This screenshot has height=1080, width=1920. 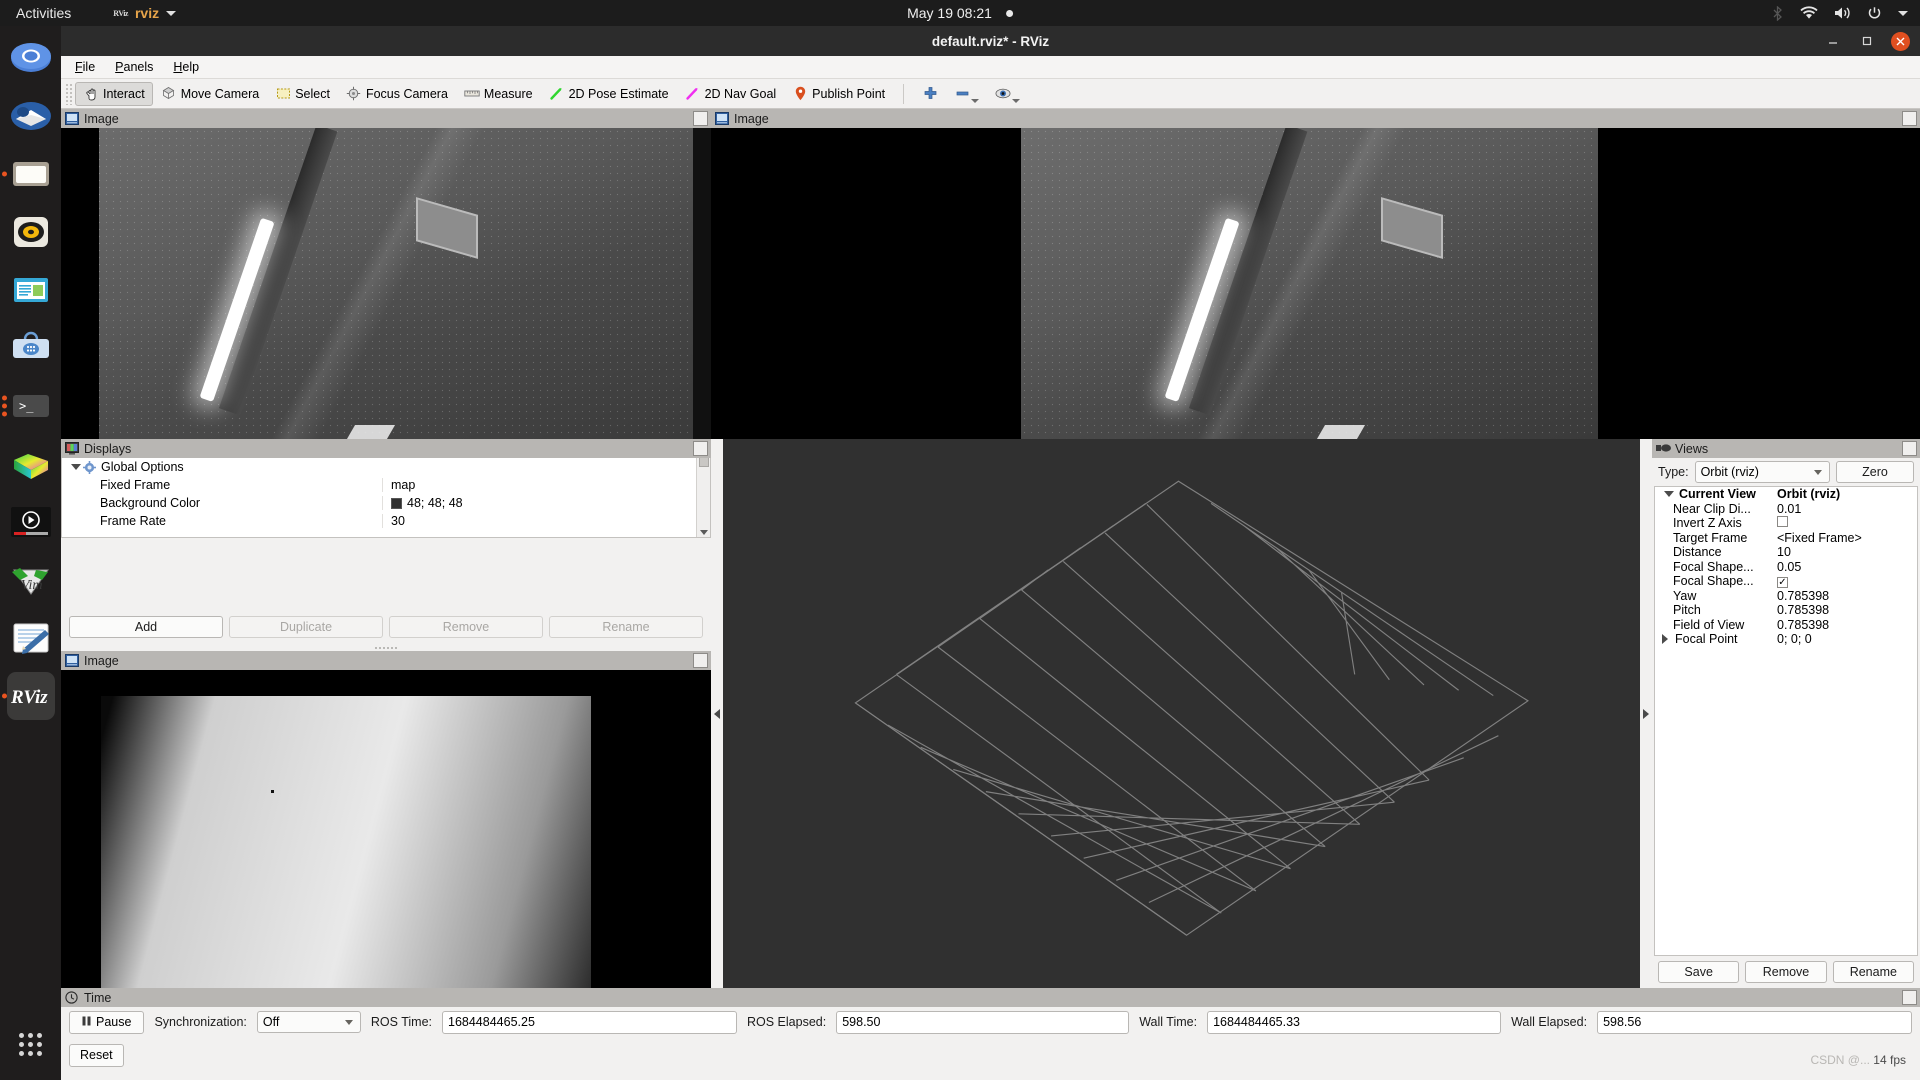 I want to click on ros-time-field: 1684484465.25, so click(x=589, y=1022).